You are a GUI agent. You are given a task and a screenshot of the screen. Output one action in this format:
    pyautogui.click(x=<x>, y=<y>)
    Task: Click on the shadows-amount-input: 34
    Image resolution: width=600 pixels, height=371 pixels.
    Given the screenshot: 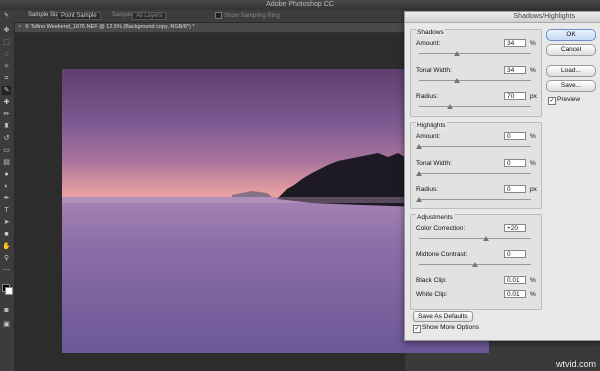 What is the action you would take?
    pyautogui.click(x=515, y=43)
    